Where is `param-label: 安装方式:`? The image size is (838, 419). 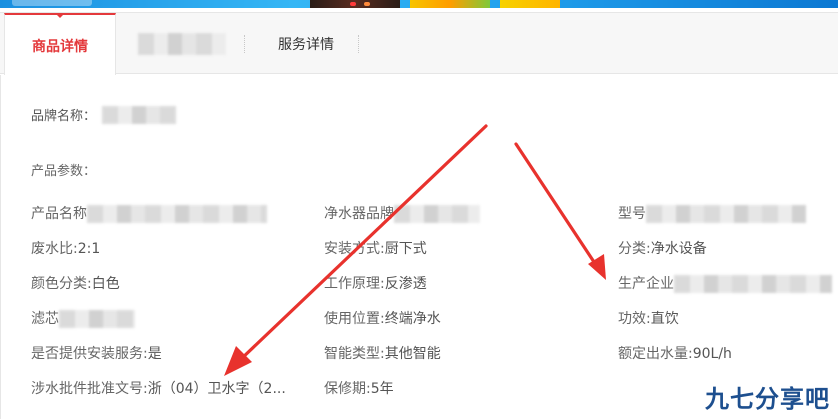 param-label: 安装方式: is located at coordinates (354, 249).